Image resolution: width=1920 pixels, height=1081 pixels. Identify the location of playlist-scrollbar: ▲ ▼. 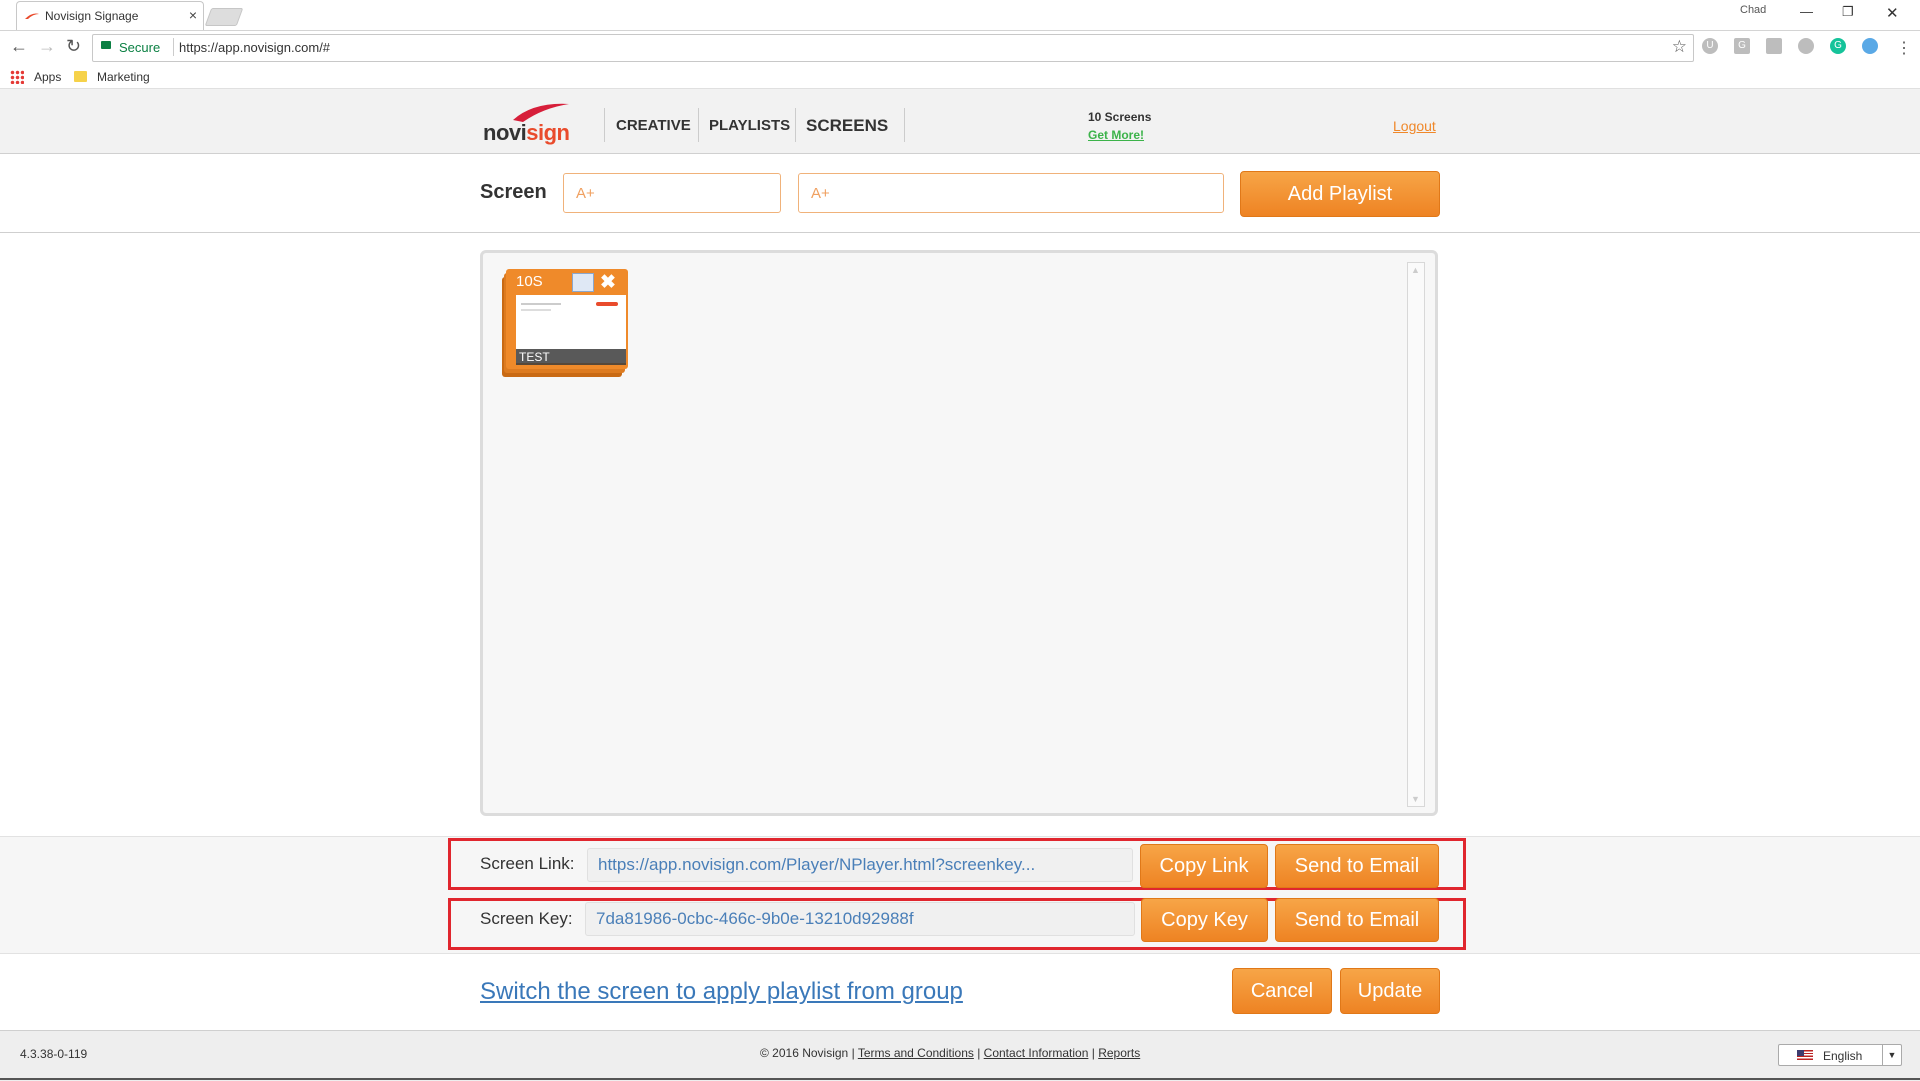
(1416, 534).